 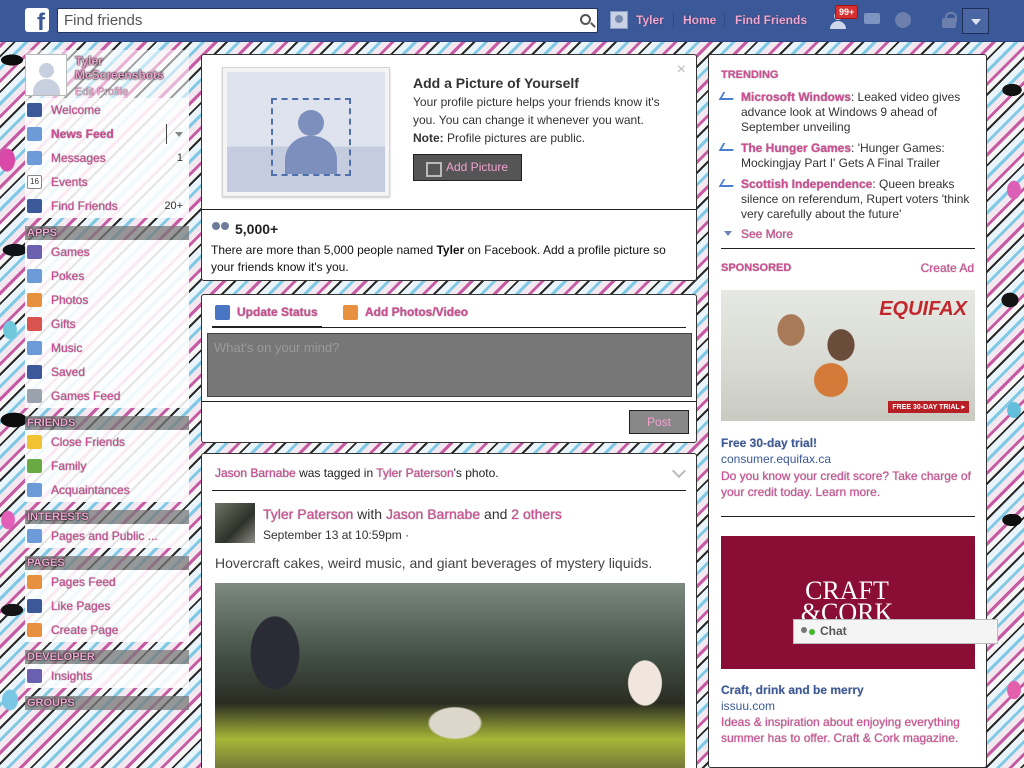 What do you see at coordinates (756, 268) in the screenshot?
I see `sponsored-heading: SPONSORED` at bounding box center [756, 268].